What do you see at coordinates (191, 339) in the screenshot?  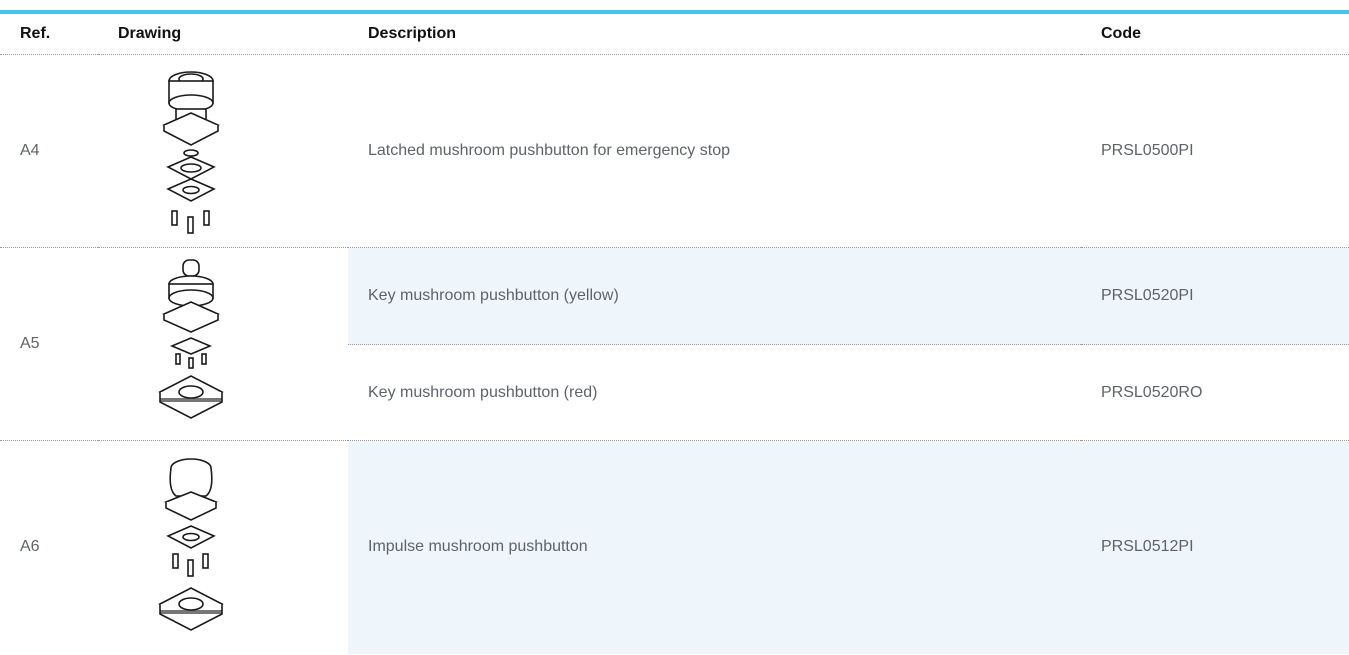 I see `key-mushroom-pushbutton-drawing` at bounding box center [191, 339].